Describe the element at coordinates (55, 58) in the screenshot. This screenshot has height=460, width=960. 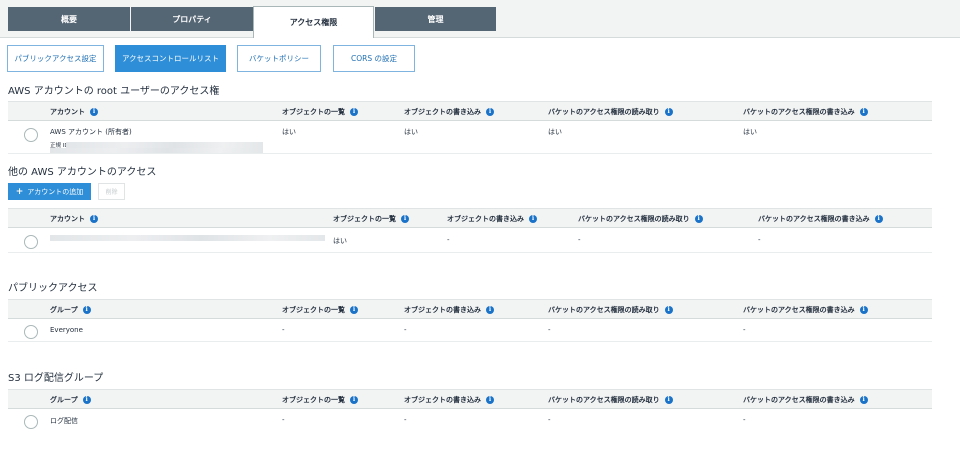
I see `public-access-settings-button: パブリックアクセス設定` at that location.